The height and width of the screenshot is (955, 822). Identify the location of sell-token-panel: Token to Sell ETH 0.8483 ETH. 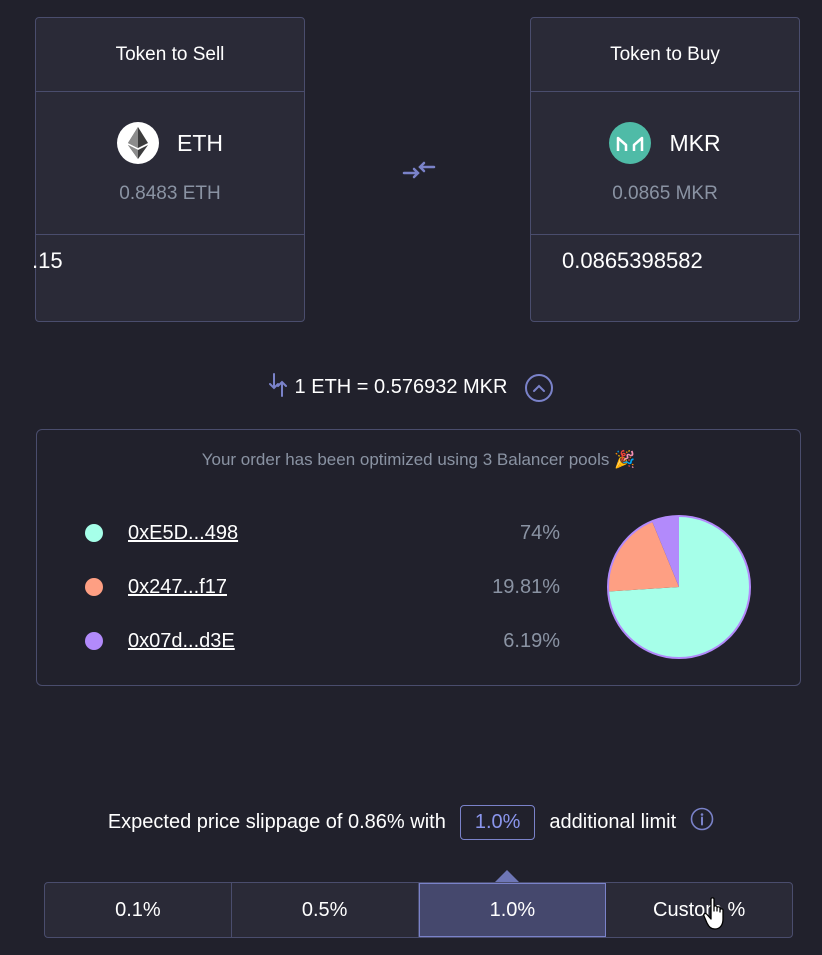
(170, 169).